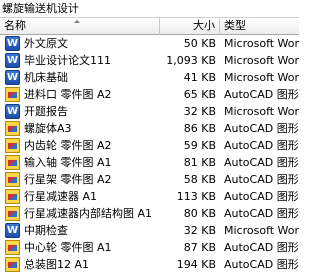  Describe the element at coordinates (196, 196) in the screenshot. I see `file-size: 113 KB` at that location.